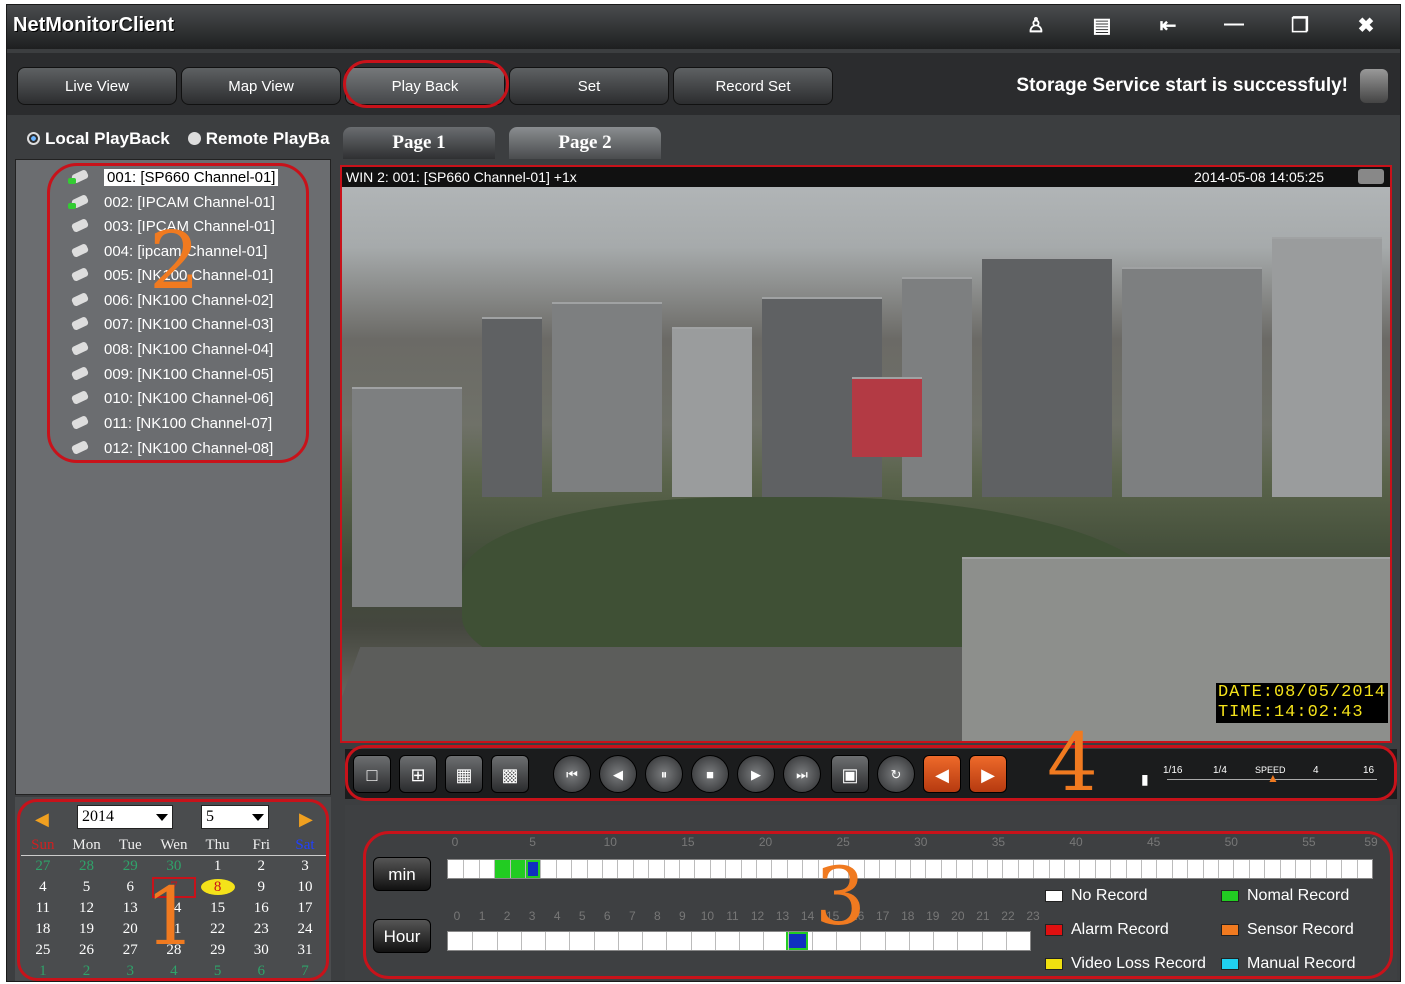  I want to click on channel-item: 002: [IPCAM Channel-01], so click(171, 202).